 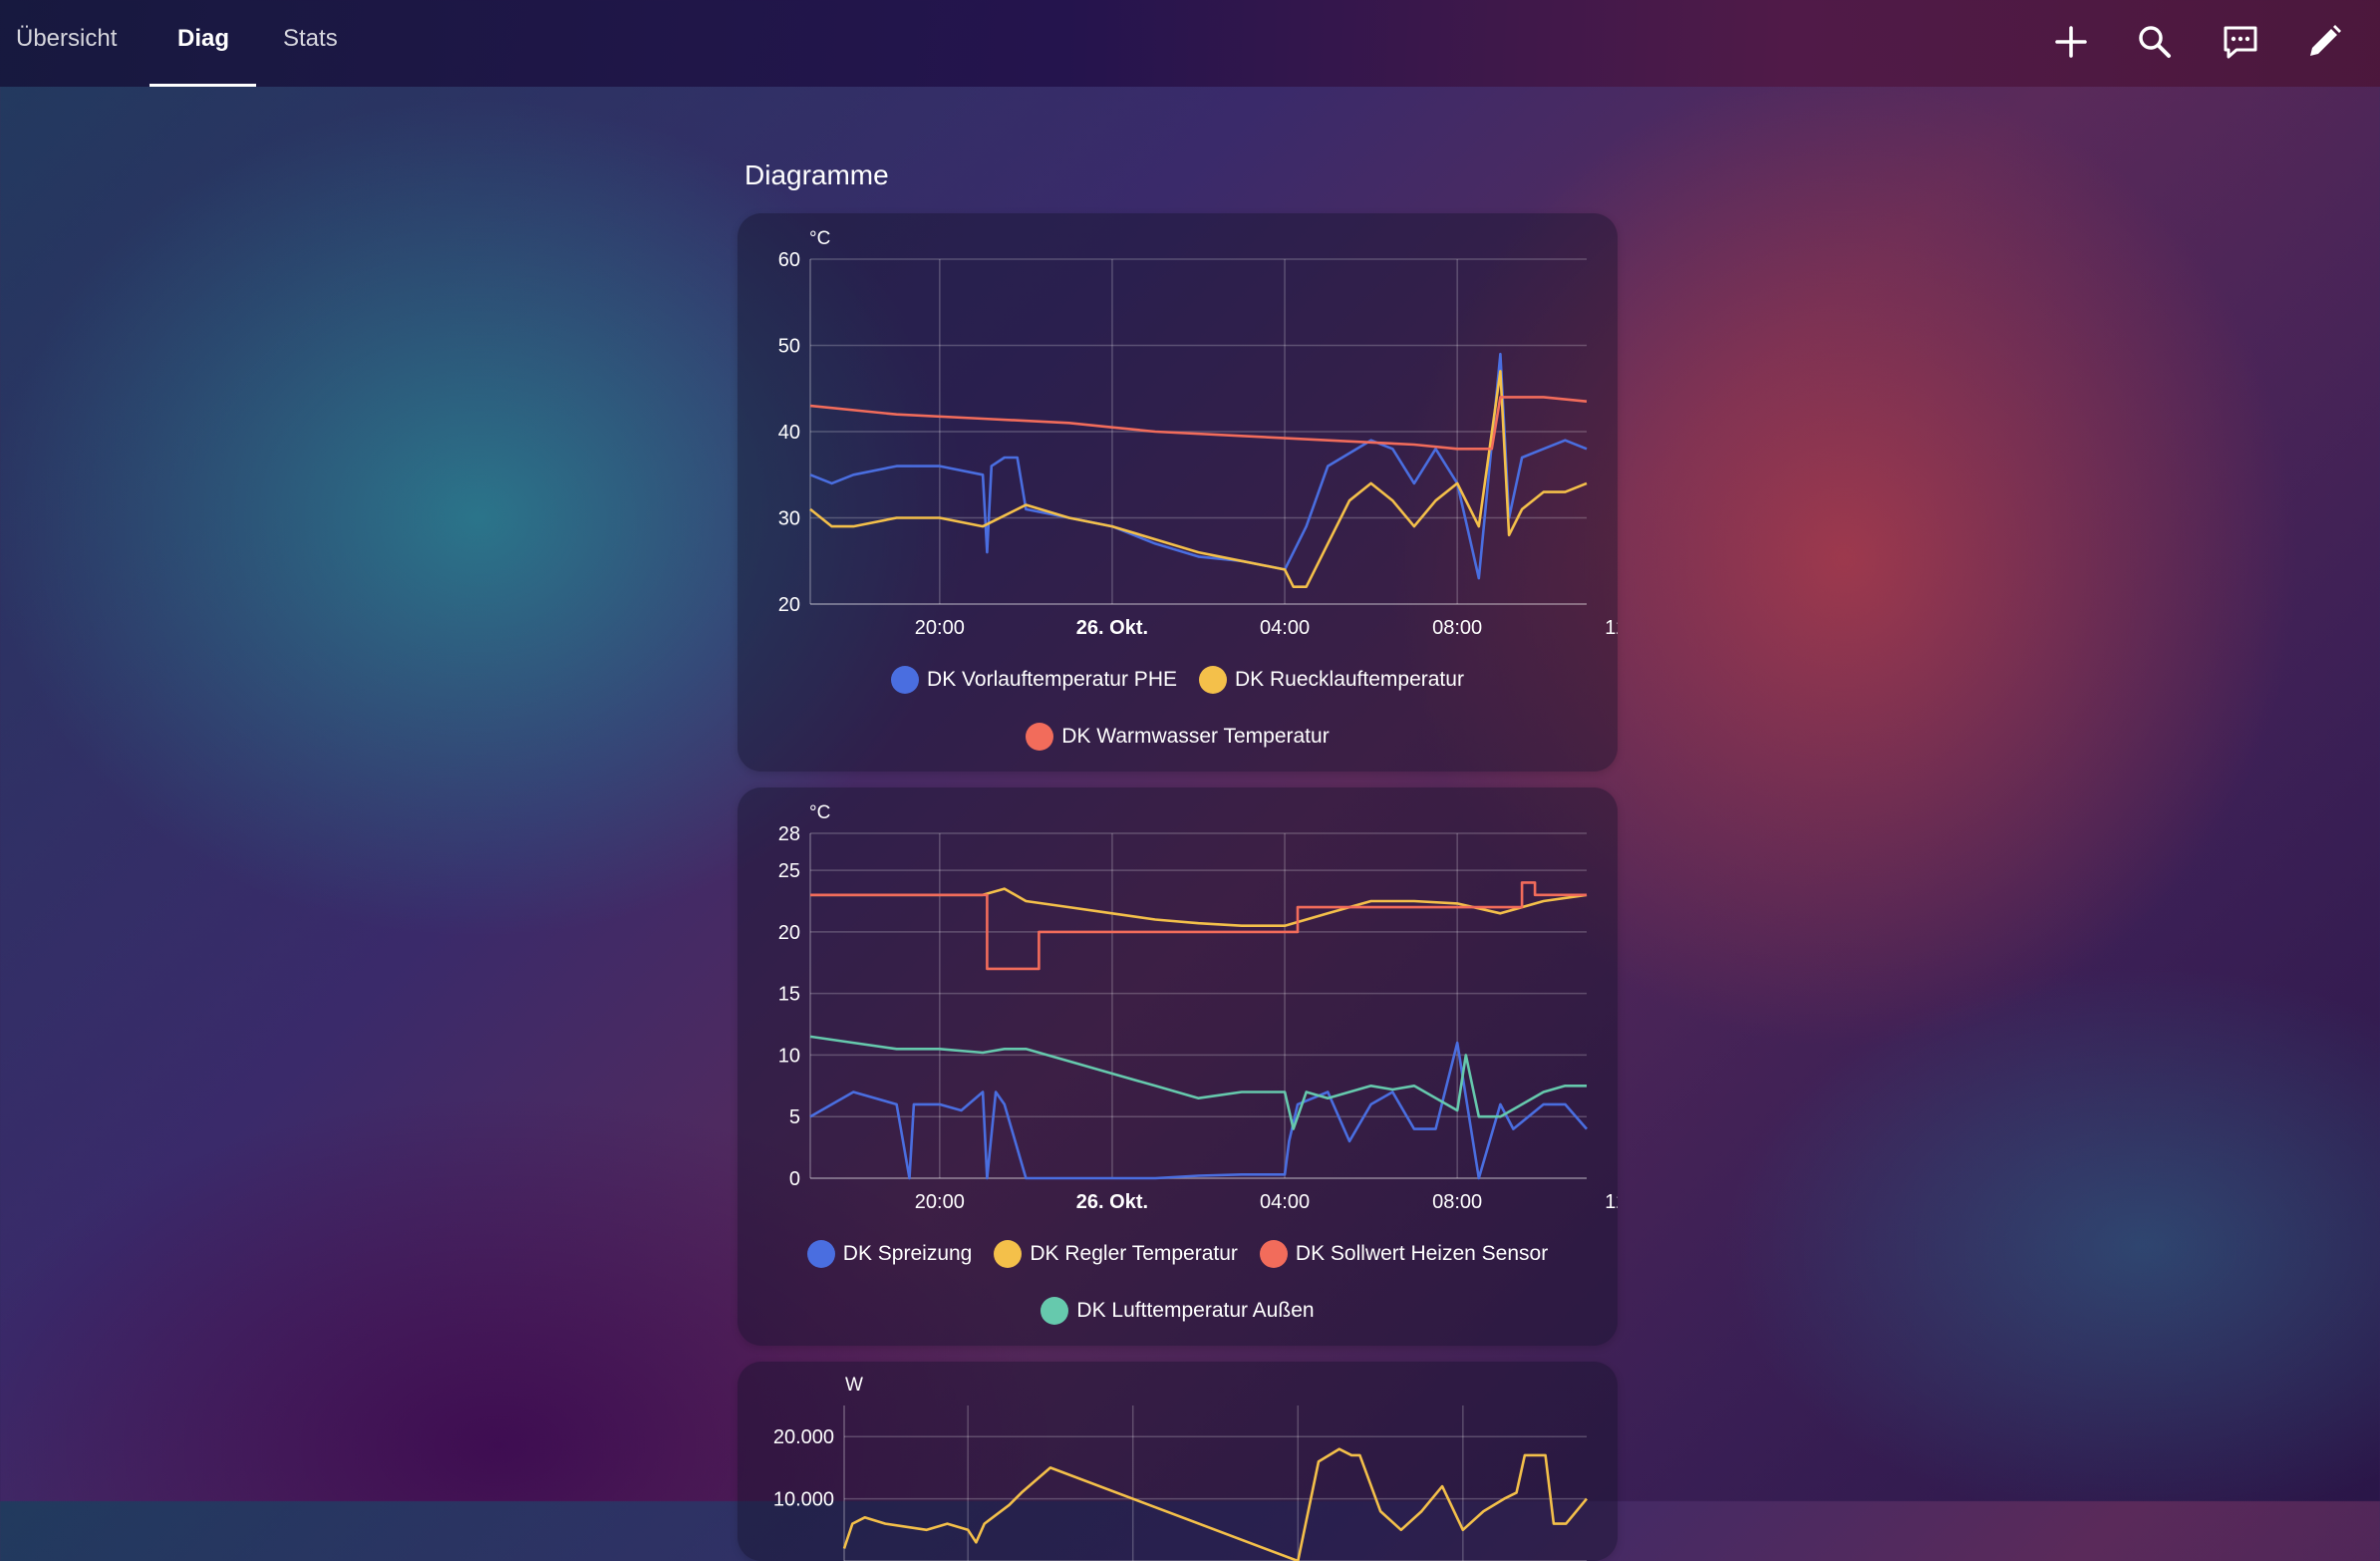 I want to click on power-chart: W 20.000 10.000, so click(x=1178, y=1461).